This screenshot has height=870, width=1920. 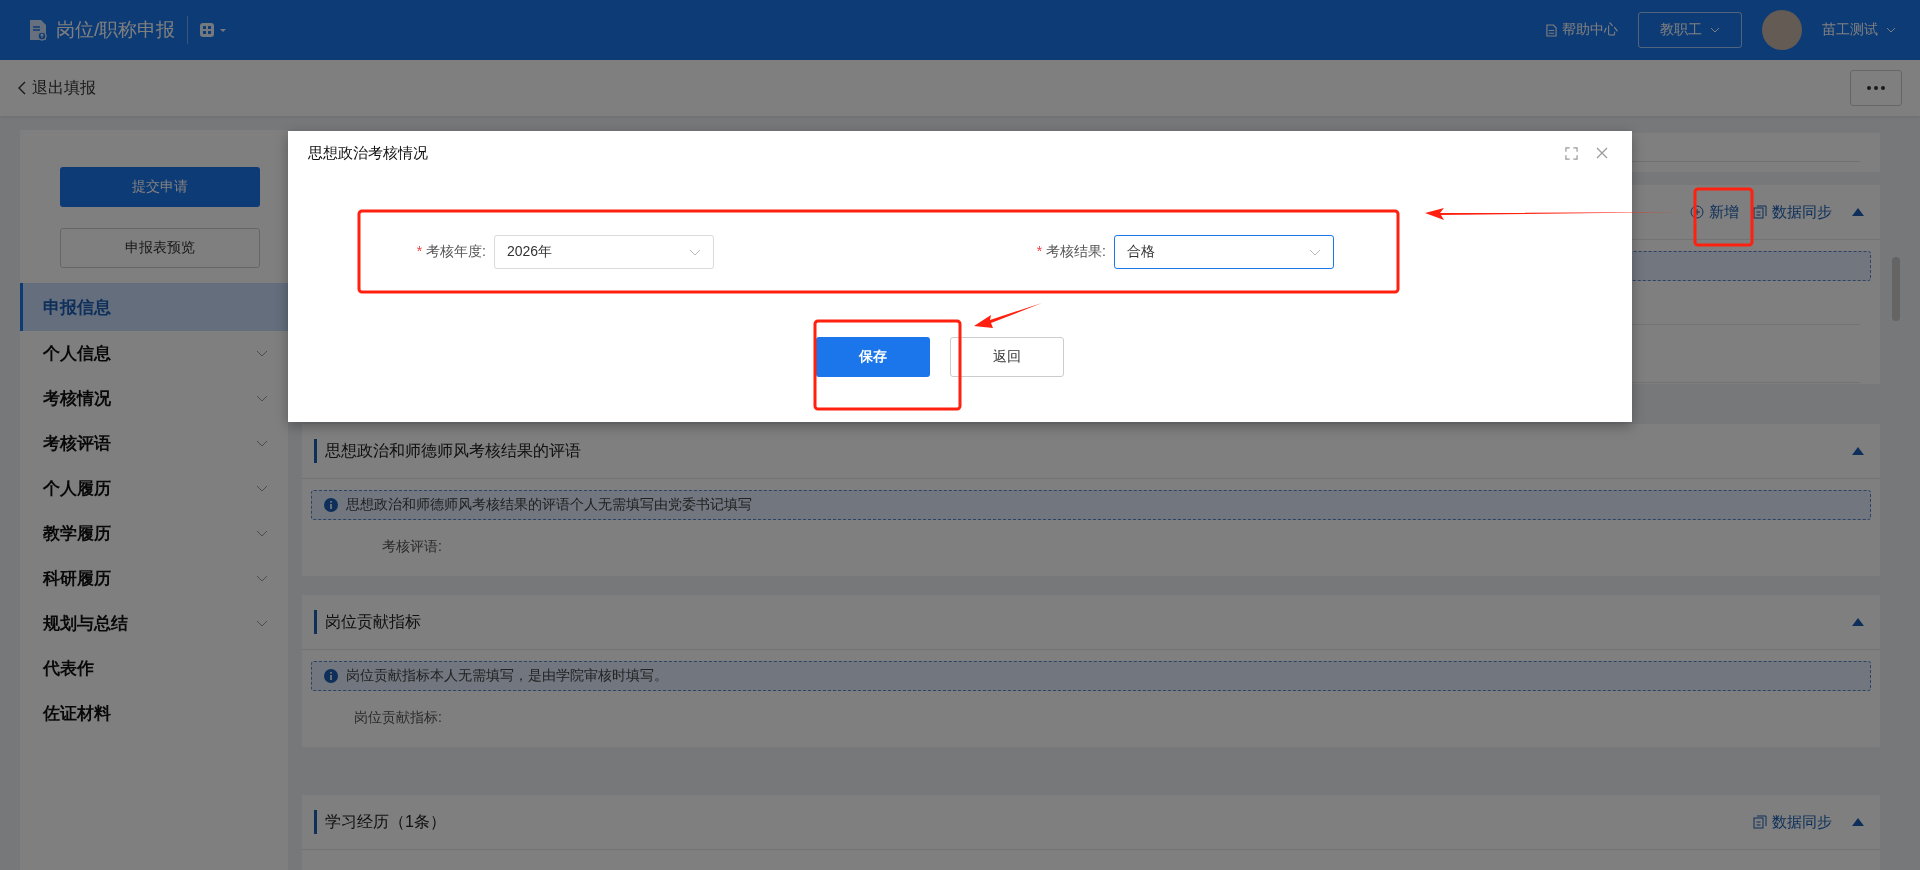 What do you see at coordinates (154, 668) in the screenshot?
I see `sidebar-item: 代表作` at bounding box center [154, 668].